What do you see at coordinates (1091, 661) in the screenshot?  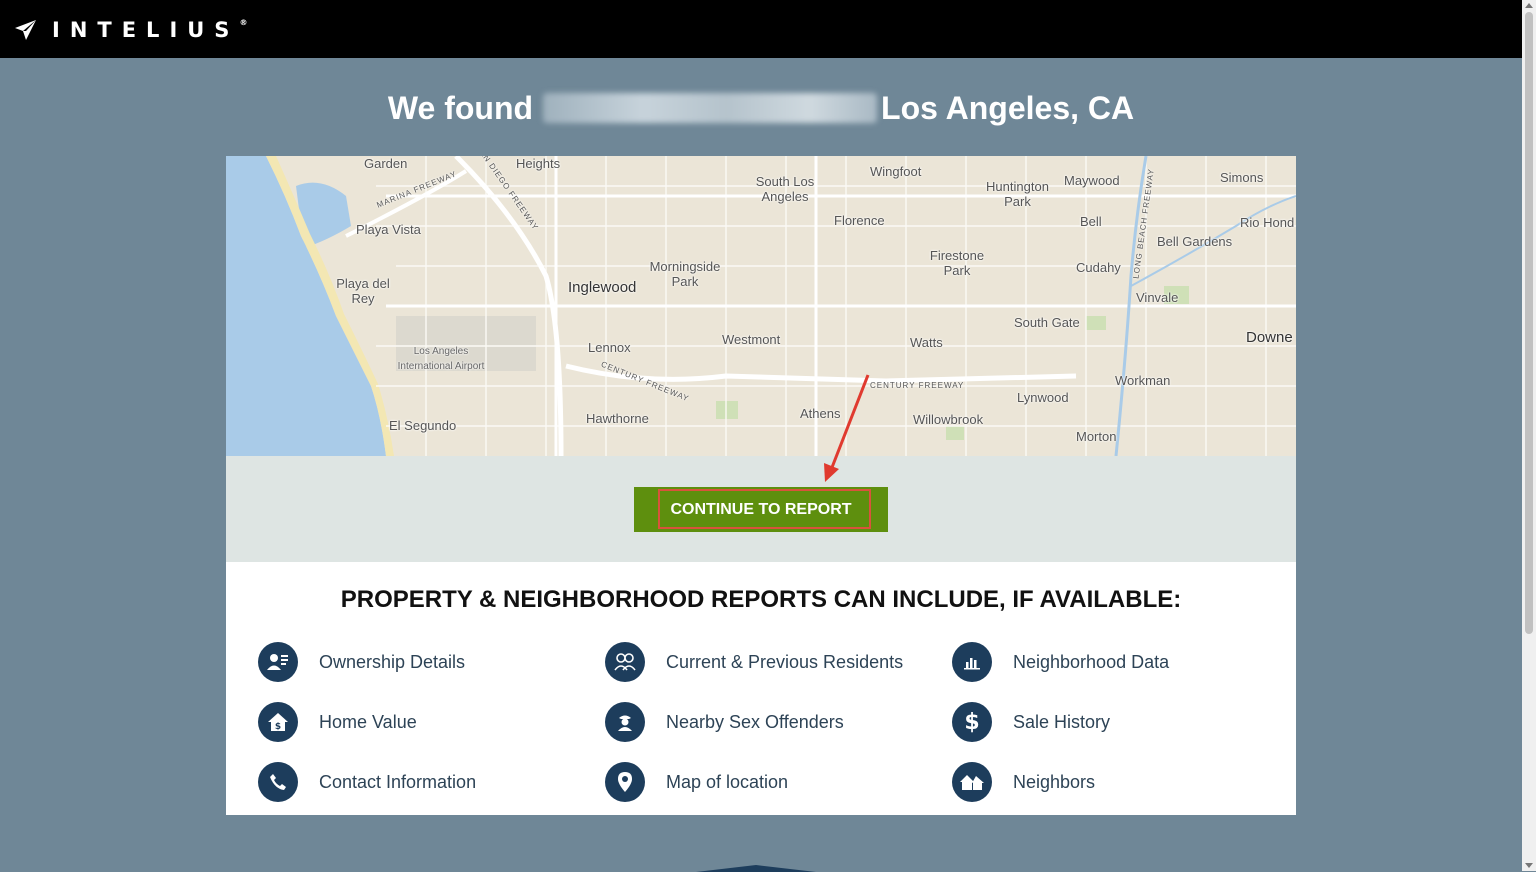 I see `feature-label: Neighborhood Data` at bounding box center [1091, 661].